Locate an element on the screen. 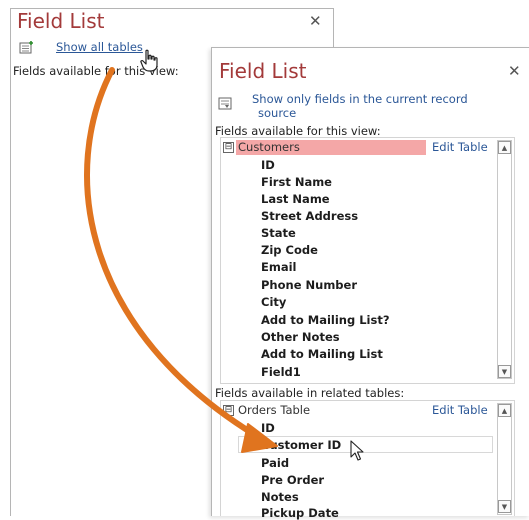  field-item: Field1 is located at coordinates (281, 372).